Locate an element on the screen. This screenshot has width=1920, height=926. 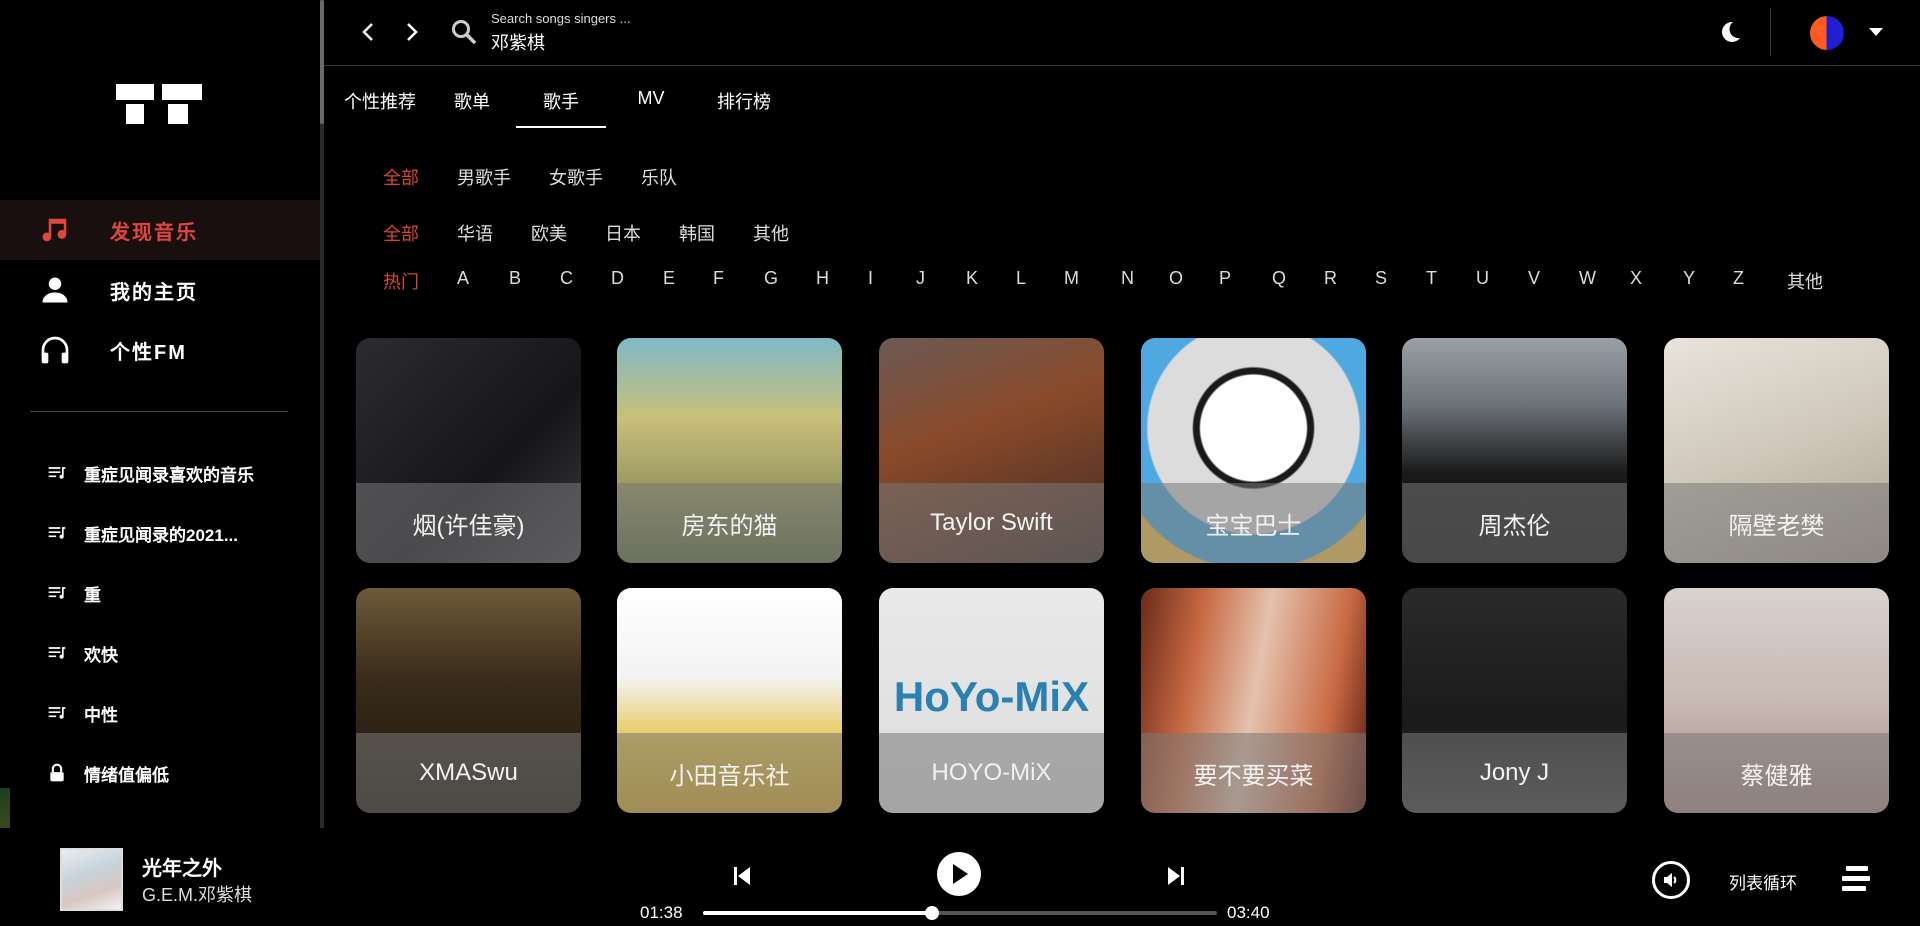
speaker-icon is located at coordinates (1670, 880).